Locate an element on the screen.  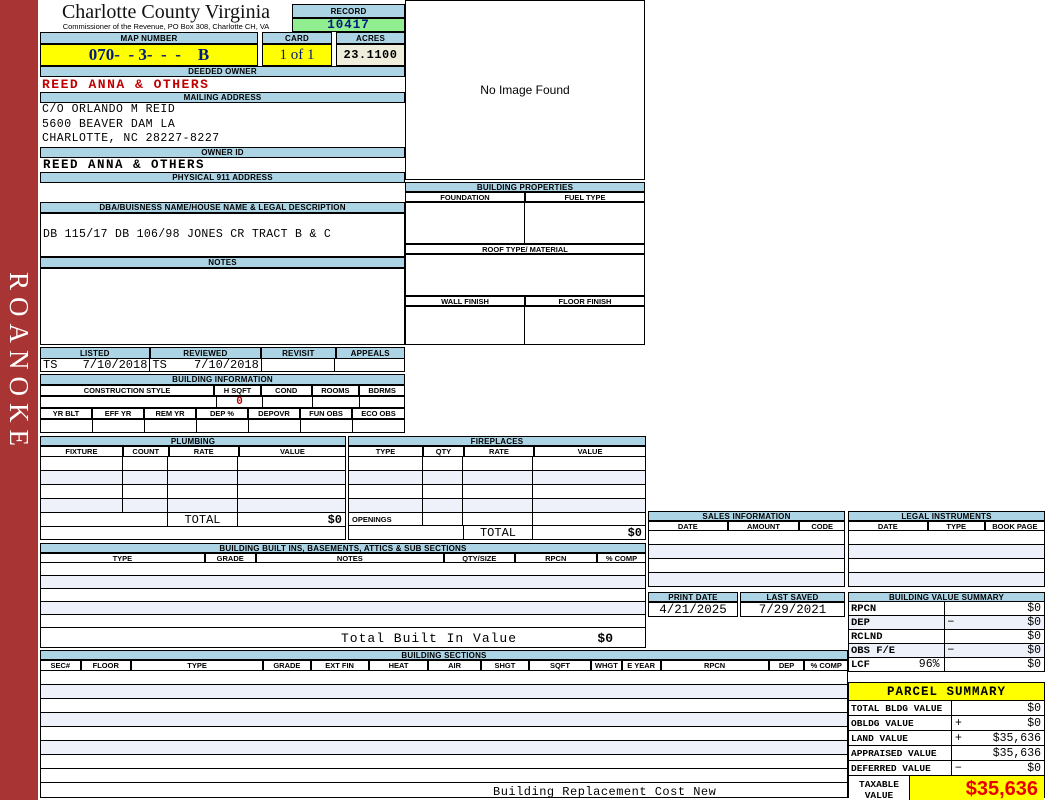
ps-label: DEFERRED VALUE is located at coordinates (900, 768).